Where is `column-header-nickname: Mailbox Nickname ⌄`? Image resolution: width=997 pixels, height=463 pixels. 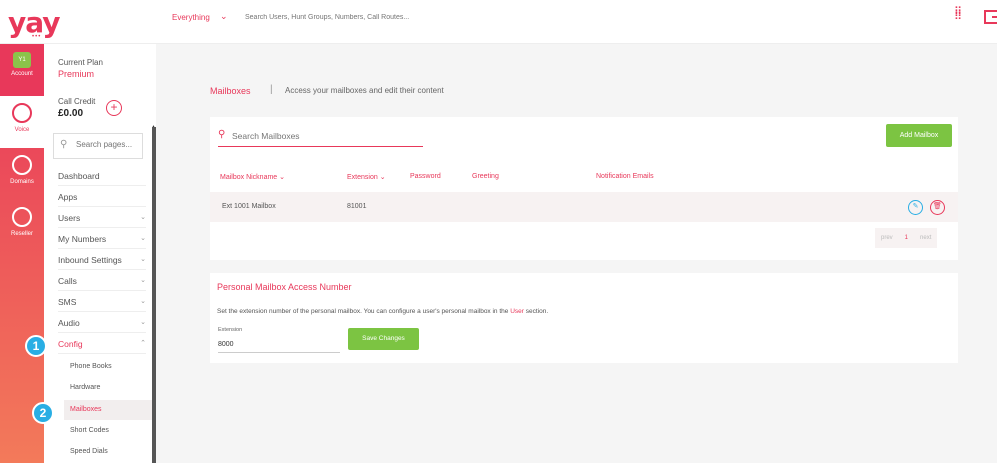 column-header-nickname: Mailbox Nickname ⌄ is located at coordinates (252, 177).